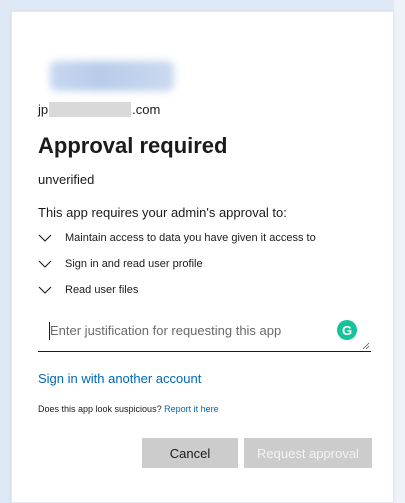 This screenshot has height=503, width=405. What do you see at coordinates (102, 290) in the screenshot?
I see `permission-label: Read user files` at bounding box center [102, 290].